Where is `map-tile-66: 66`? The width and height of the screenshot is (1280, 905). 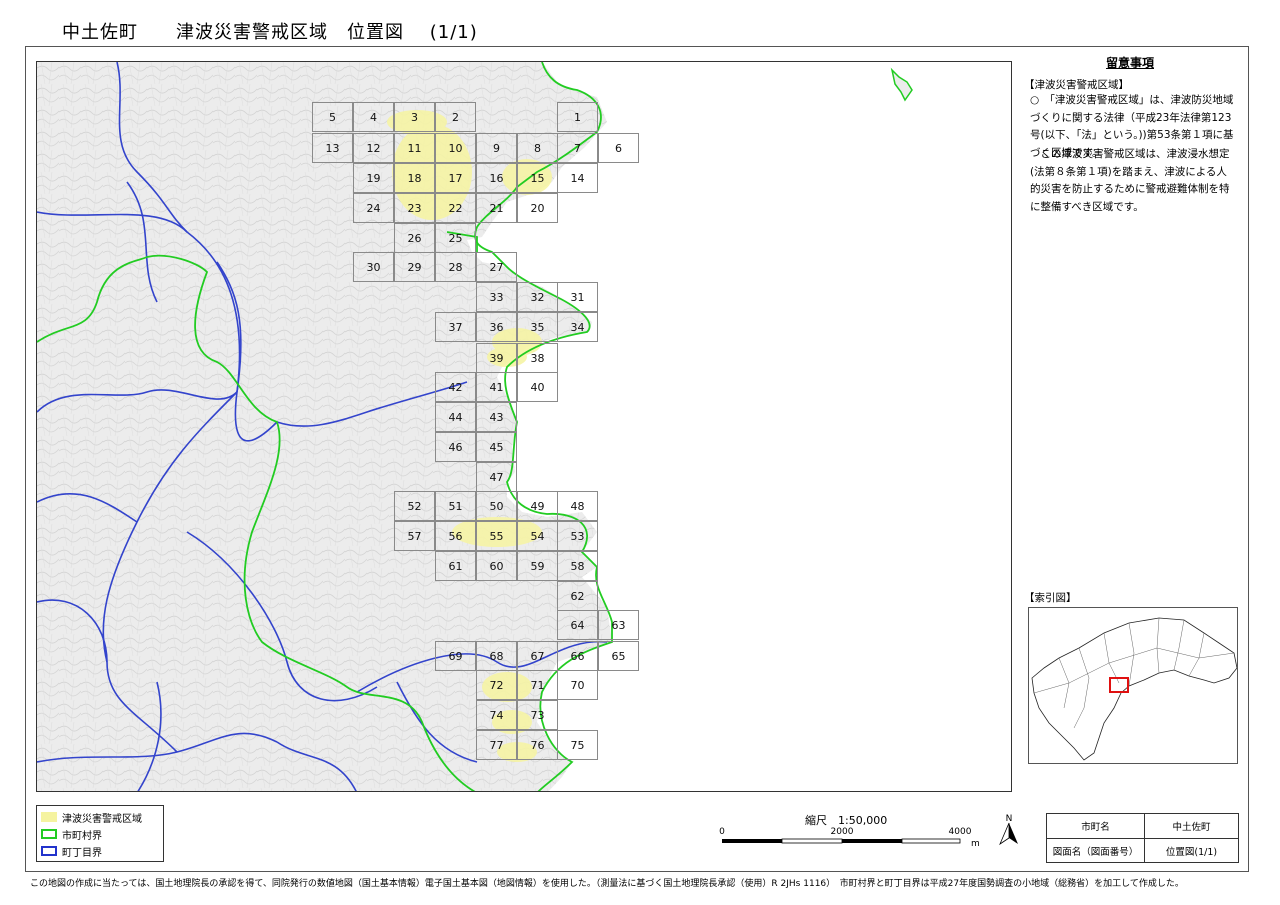
map-tile-66: 66 is located at coordinates (577, 656).